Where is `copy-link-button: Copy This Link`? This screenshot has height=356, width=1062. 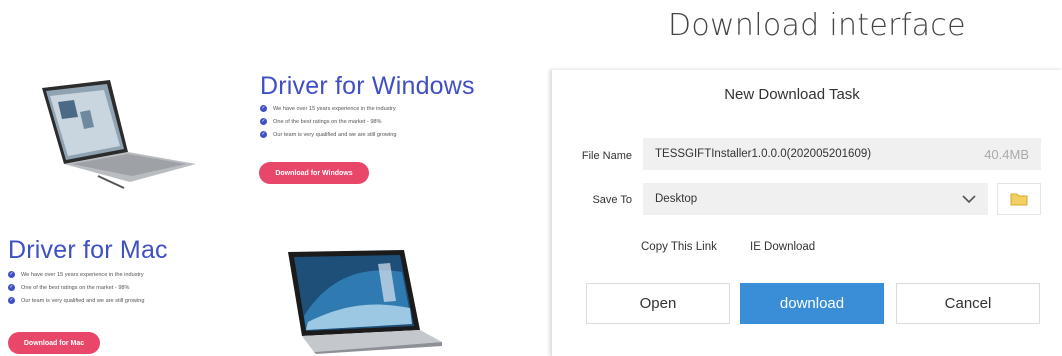 copy-link-button: Copy This Link is located at coordinates (679, 247).